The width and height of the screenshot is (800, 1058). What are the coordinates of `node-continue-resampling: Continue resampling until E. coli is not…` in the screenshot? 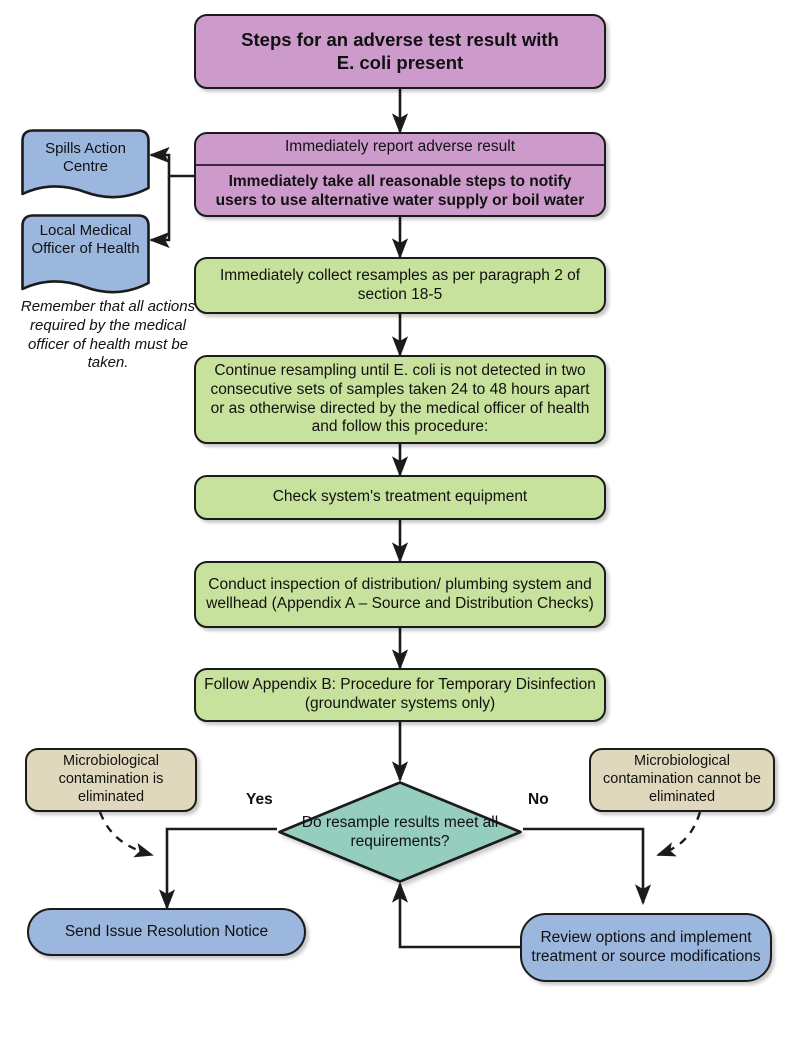 It's located at (400, 399).